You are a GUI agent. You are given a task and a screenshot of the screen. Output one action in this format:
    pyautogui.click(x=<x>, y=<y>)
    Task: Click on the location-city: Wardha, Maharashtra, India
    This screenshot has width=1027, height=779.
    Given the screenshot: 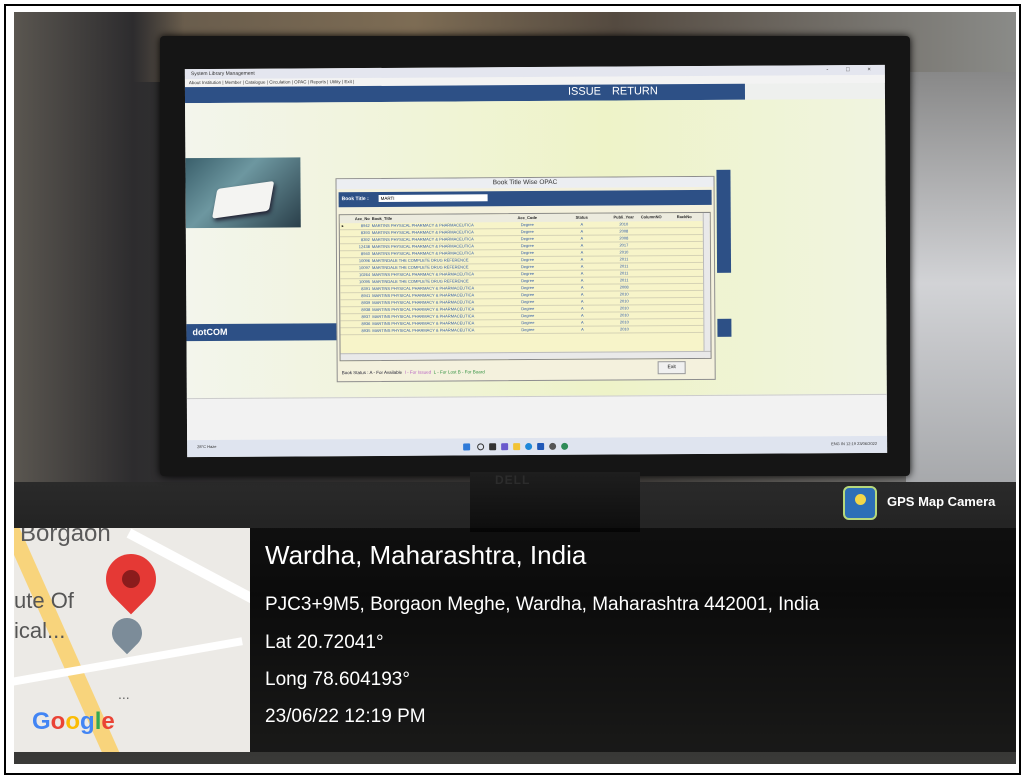 What is the action you would take?
    pyautogui.click(x=426, y=555)
    